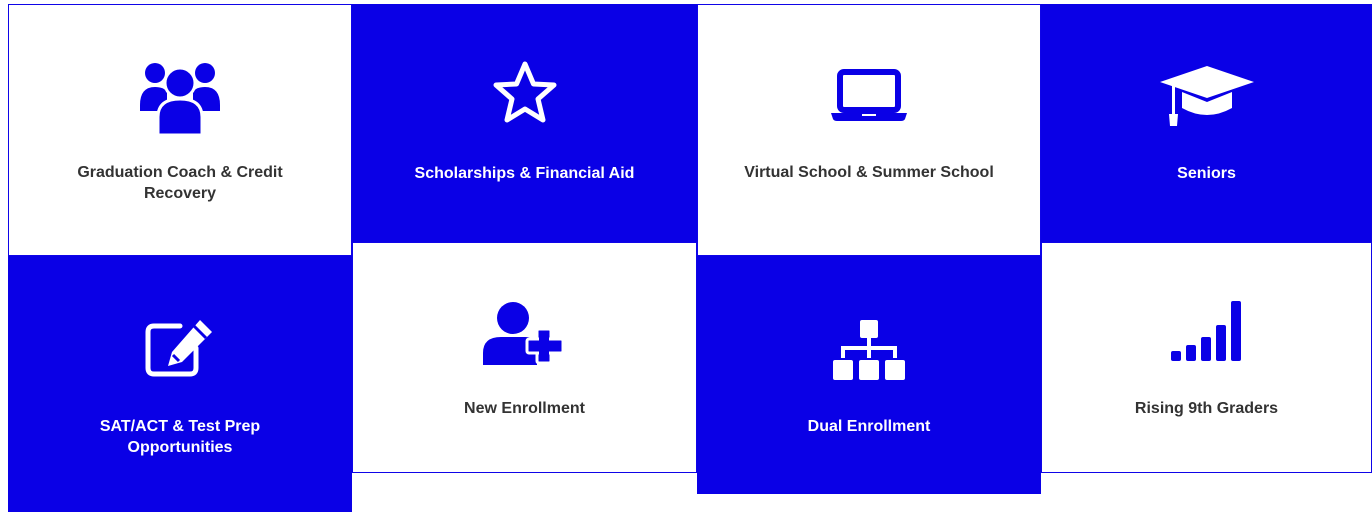 This screenshot has width=1372, height=512. Describe the element at coordinates (869, 351) in the screenshot. I see `sitemap-icon` at that location.